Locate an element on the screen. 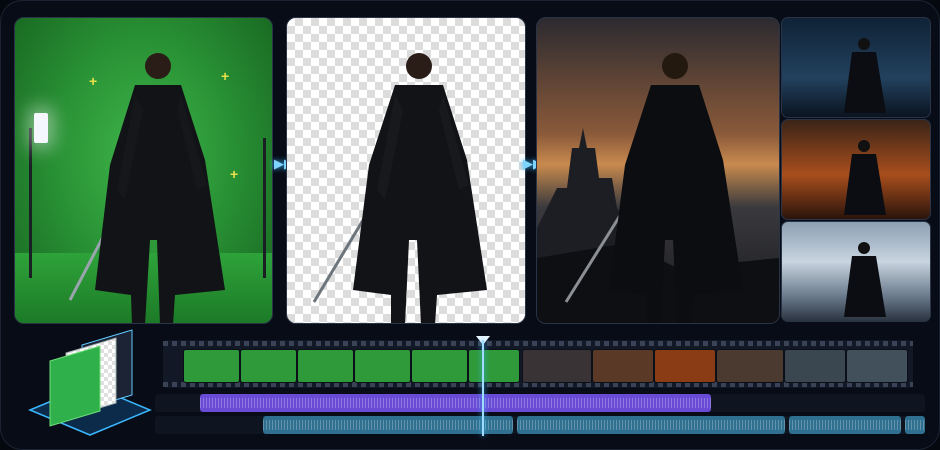  video-track is located at coordinates (538, 364).